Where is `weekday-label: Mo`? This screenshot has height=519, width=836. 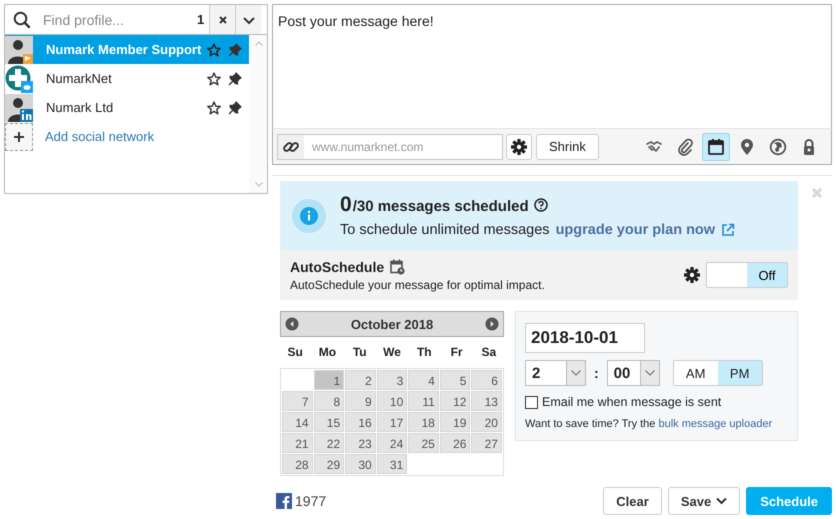 weekday-label: Mo is located at coordinates (328, 351).